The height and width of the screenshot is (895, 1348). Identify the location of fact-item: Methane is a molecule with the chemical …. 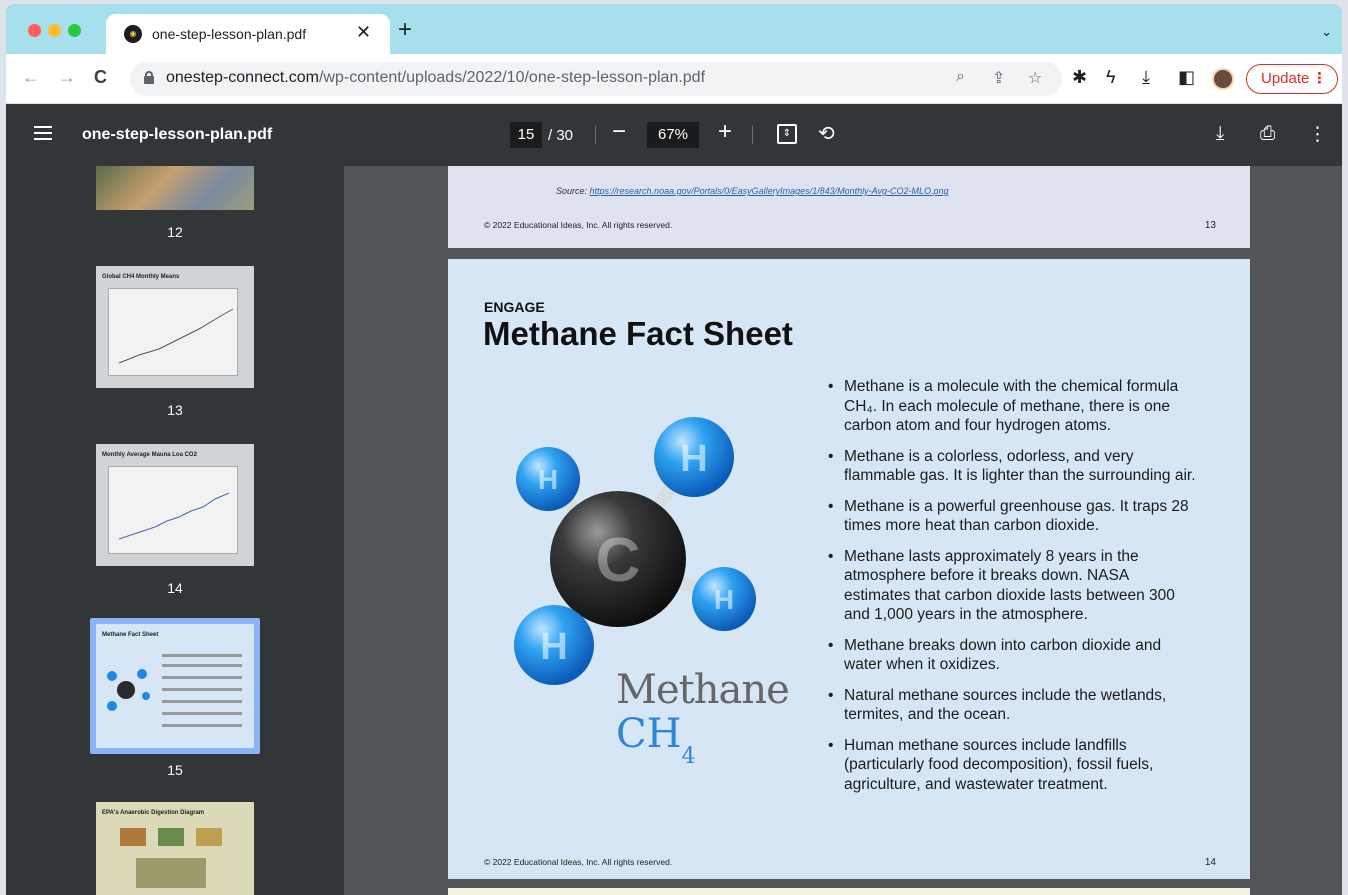
(1011, 406).